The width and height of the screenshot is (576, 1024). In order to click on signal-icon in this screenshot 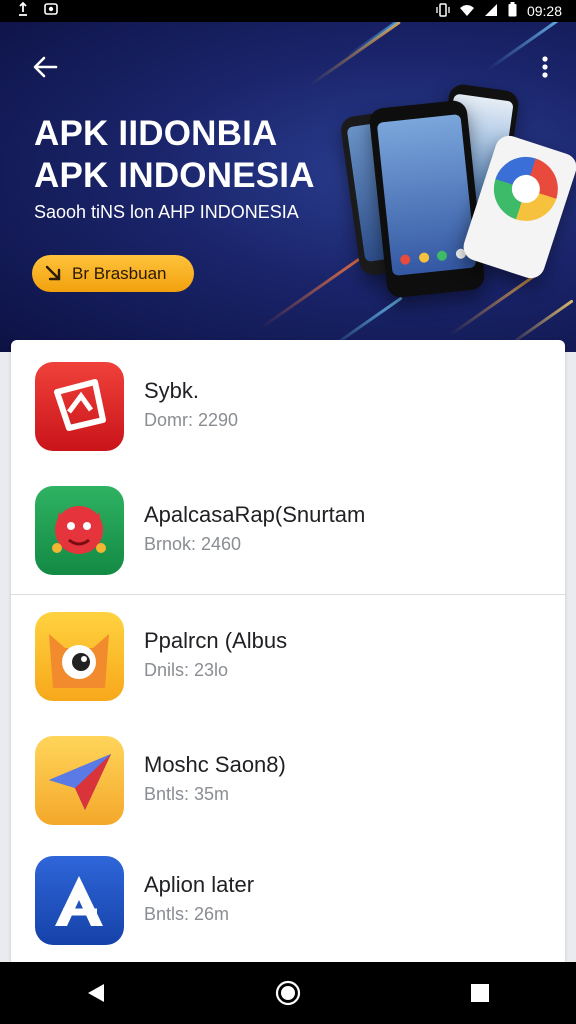, I will do `click(491, 11)`.